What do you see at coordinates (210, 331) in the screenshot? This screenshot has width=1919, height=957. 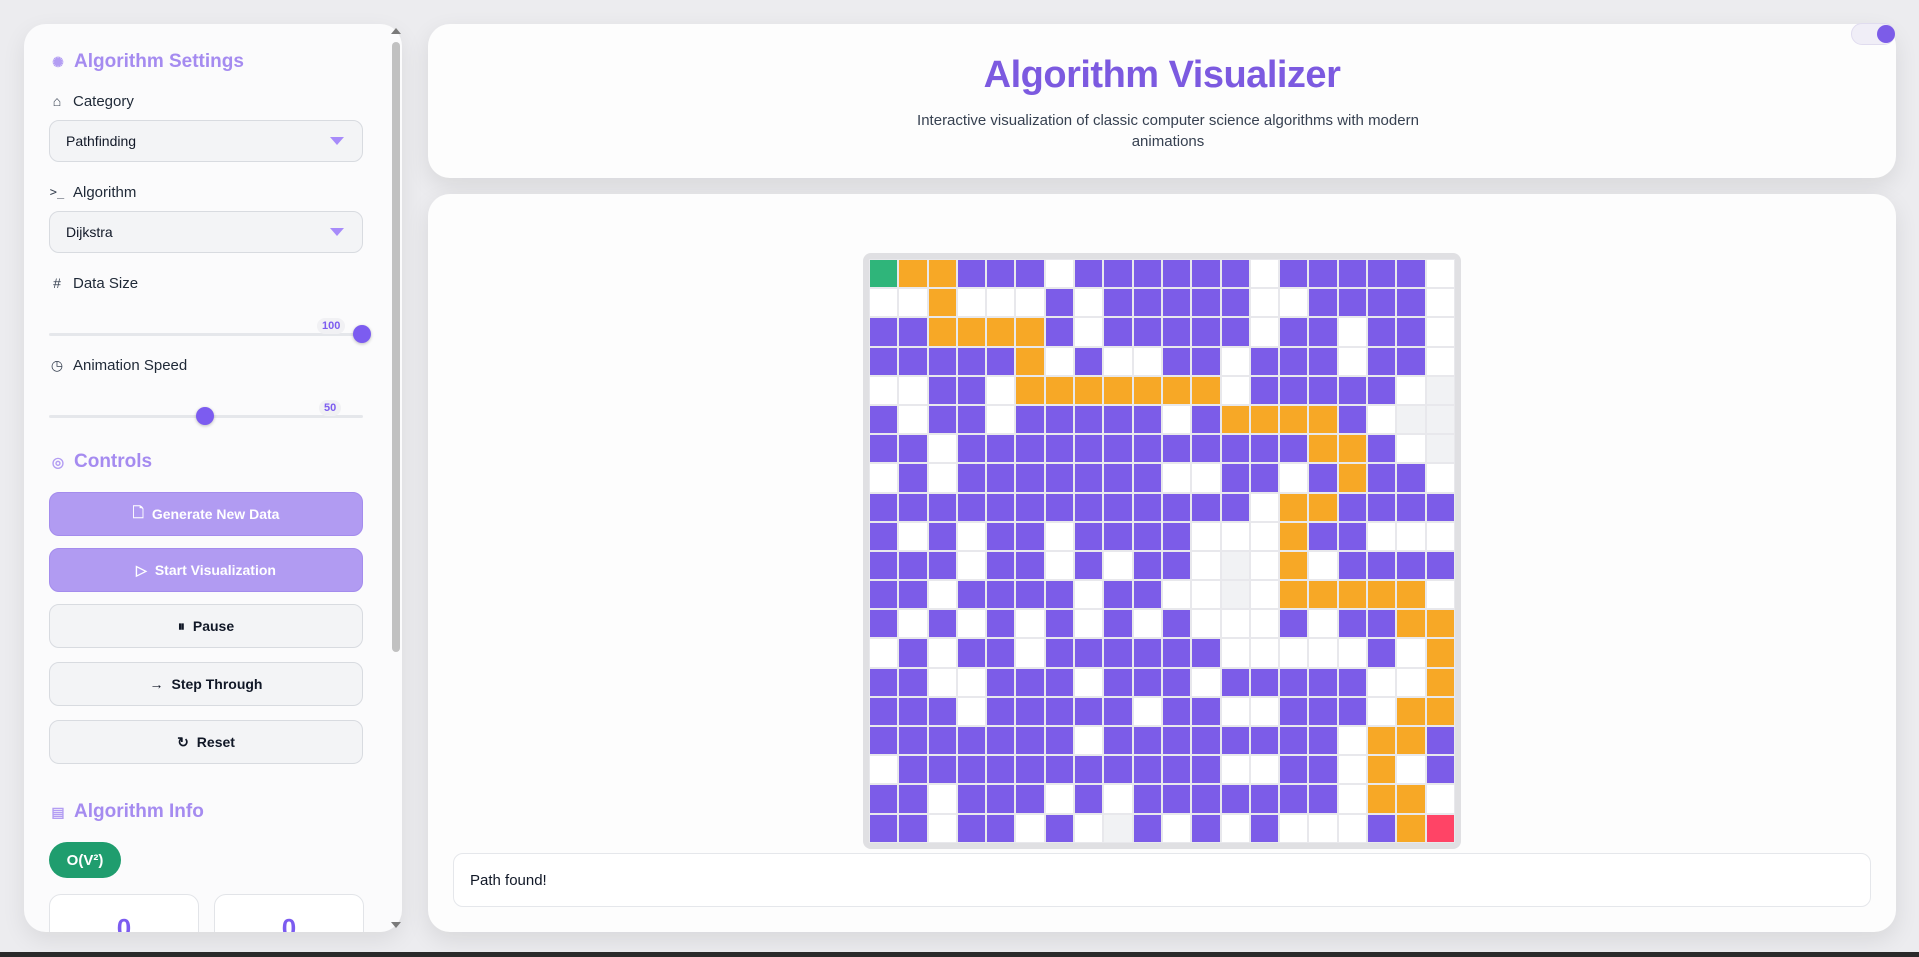 I see `data-size-slider: 100` at bounding box center [210, 331].